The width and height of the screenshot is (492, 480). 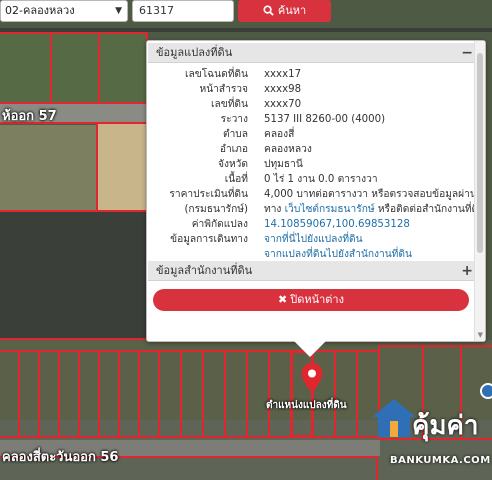 I want to click on collapse-icon: −, so click(x=467, y=53).